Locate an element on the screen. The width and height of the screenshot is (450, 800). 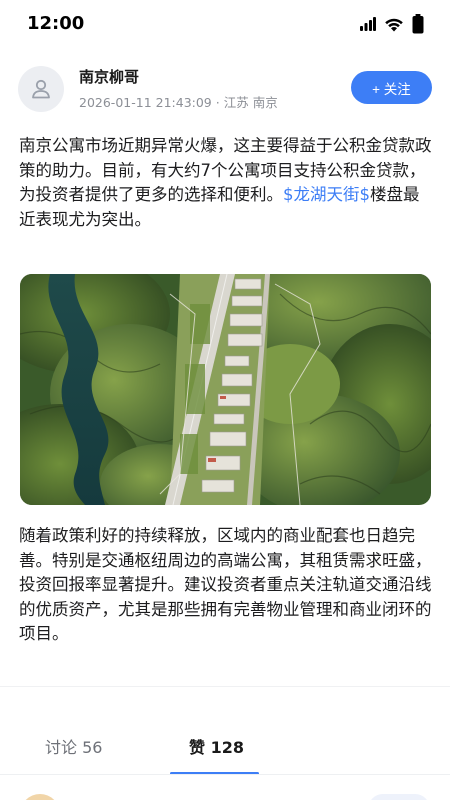
status-bar: 12:00 is located at coordinates (225, 24).